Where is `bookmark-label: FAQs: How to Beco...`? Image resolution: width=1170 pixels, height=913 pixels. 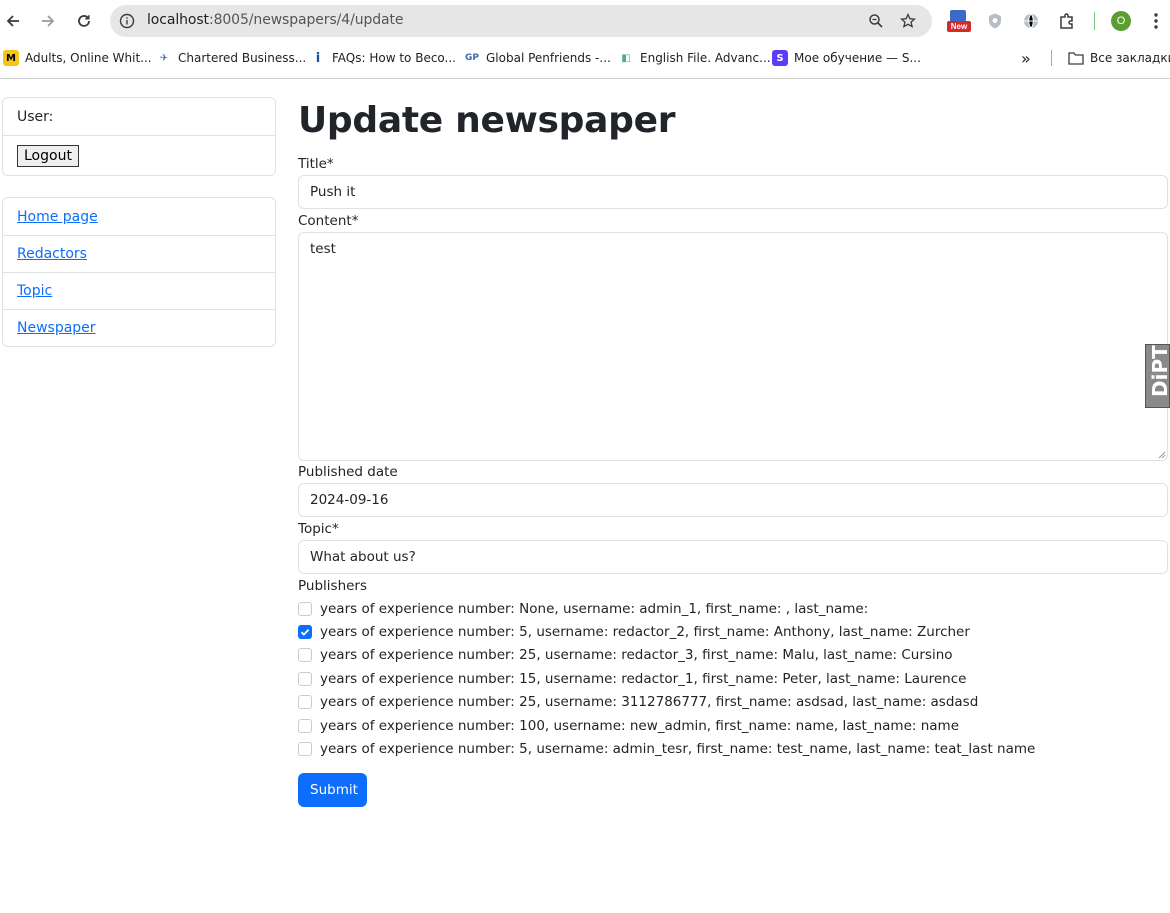 bookmark-label: FAQs: How to Beco... is located at coordinates (394, 58).